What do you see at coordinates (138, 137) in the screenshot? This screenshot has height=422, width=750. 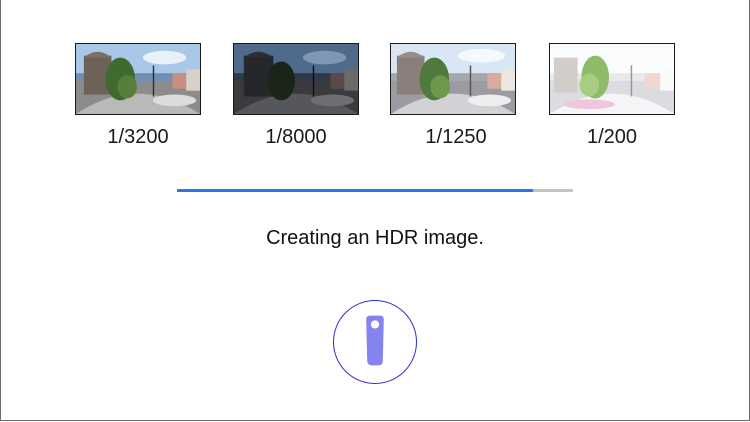 I see `exposure-label-1: 1/3200` at bounding box center [138, 137].